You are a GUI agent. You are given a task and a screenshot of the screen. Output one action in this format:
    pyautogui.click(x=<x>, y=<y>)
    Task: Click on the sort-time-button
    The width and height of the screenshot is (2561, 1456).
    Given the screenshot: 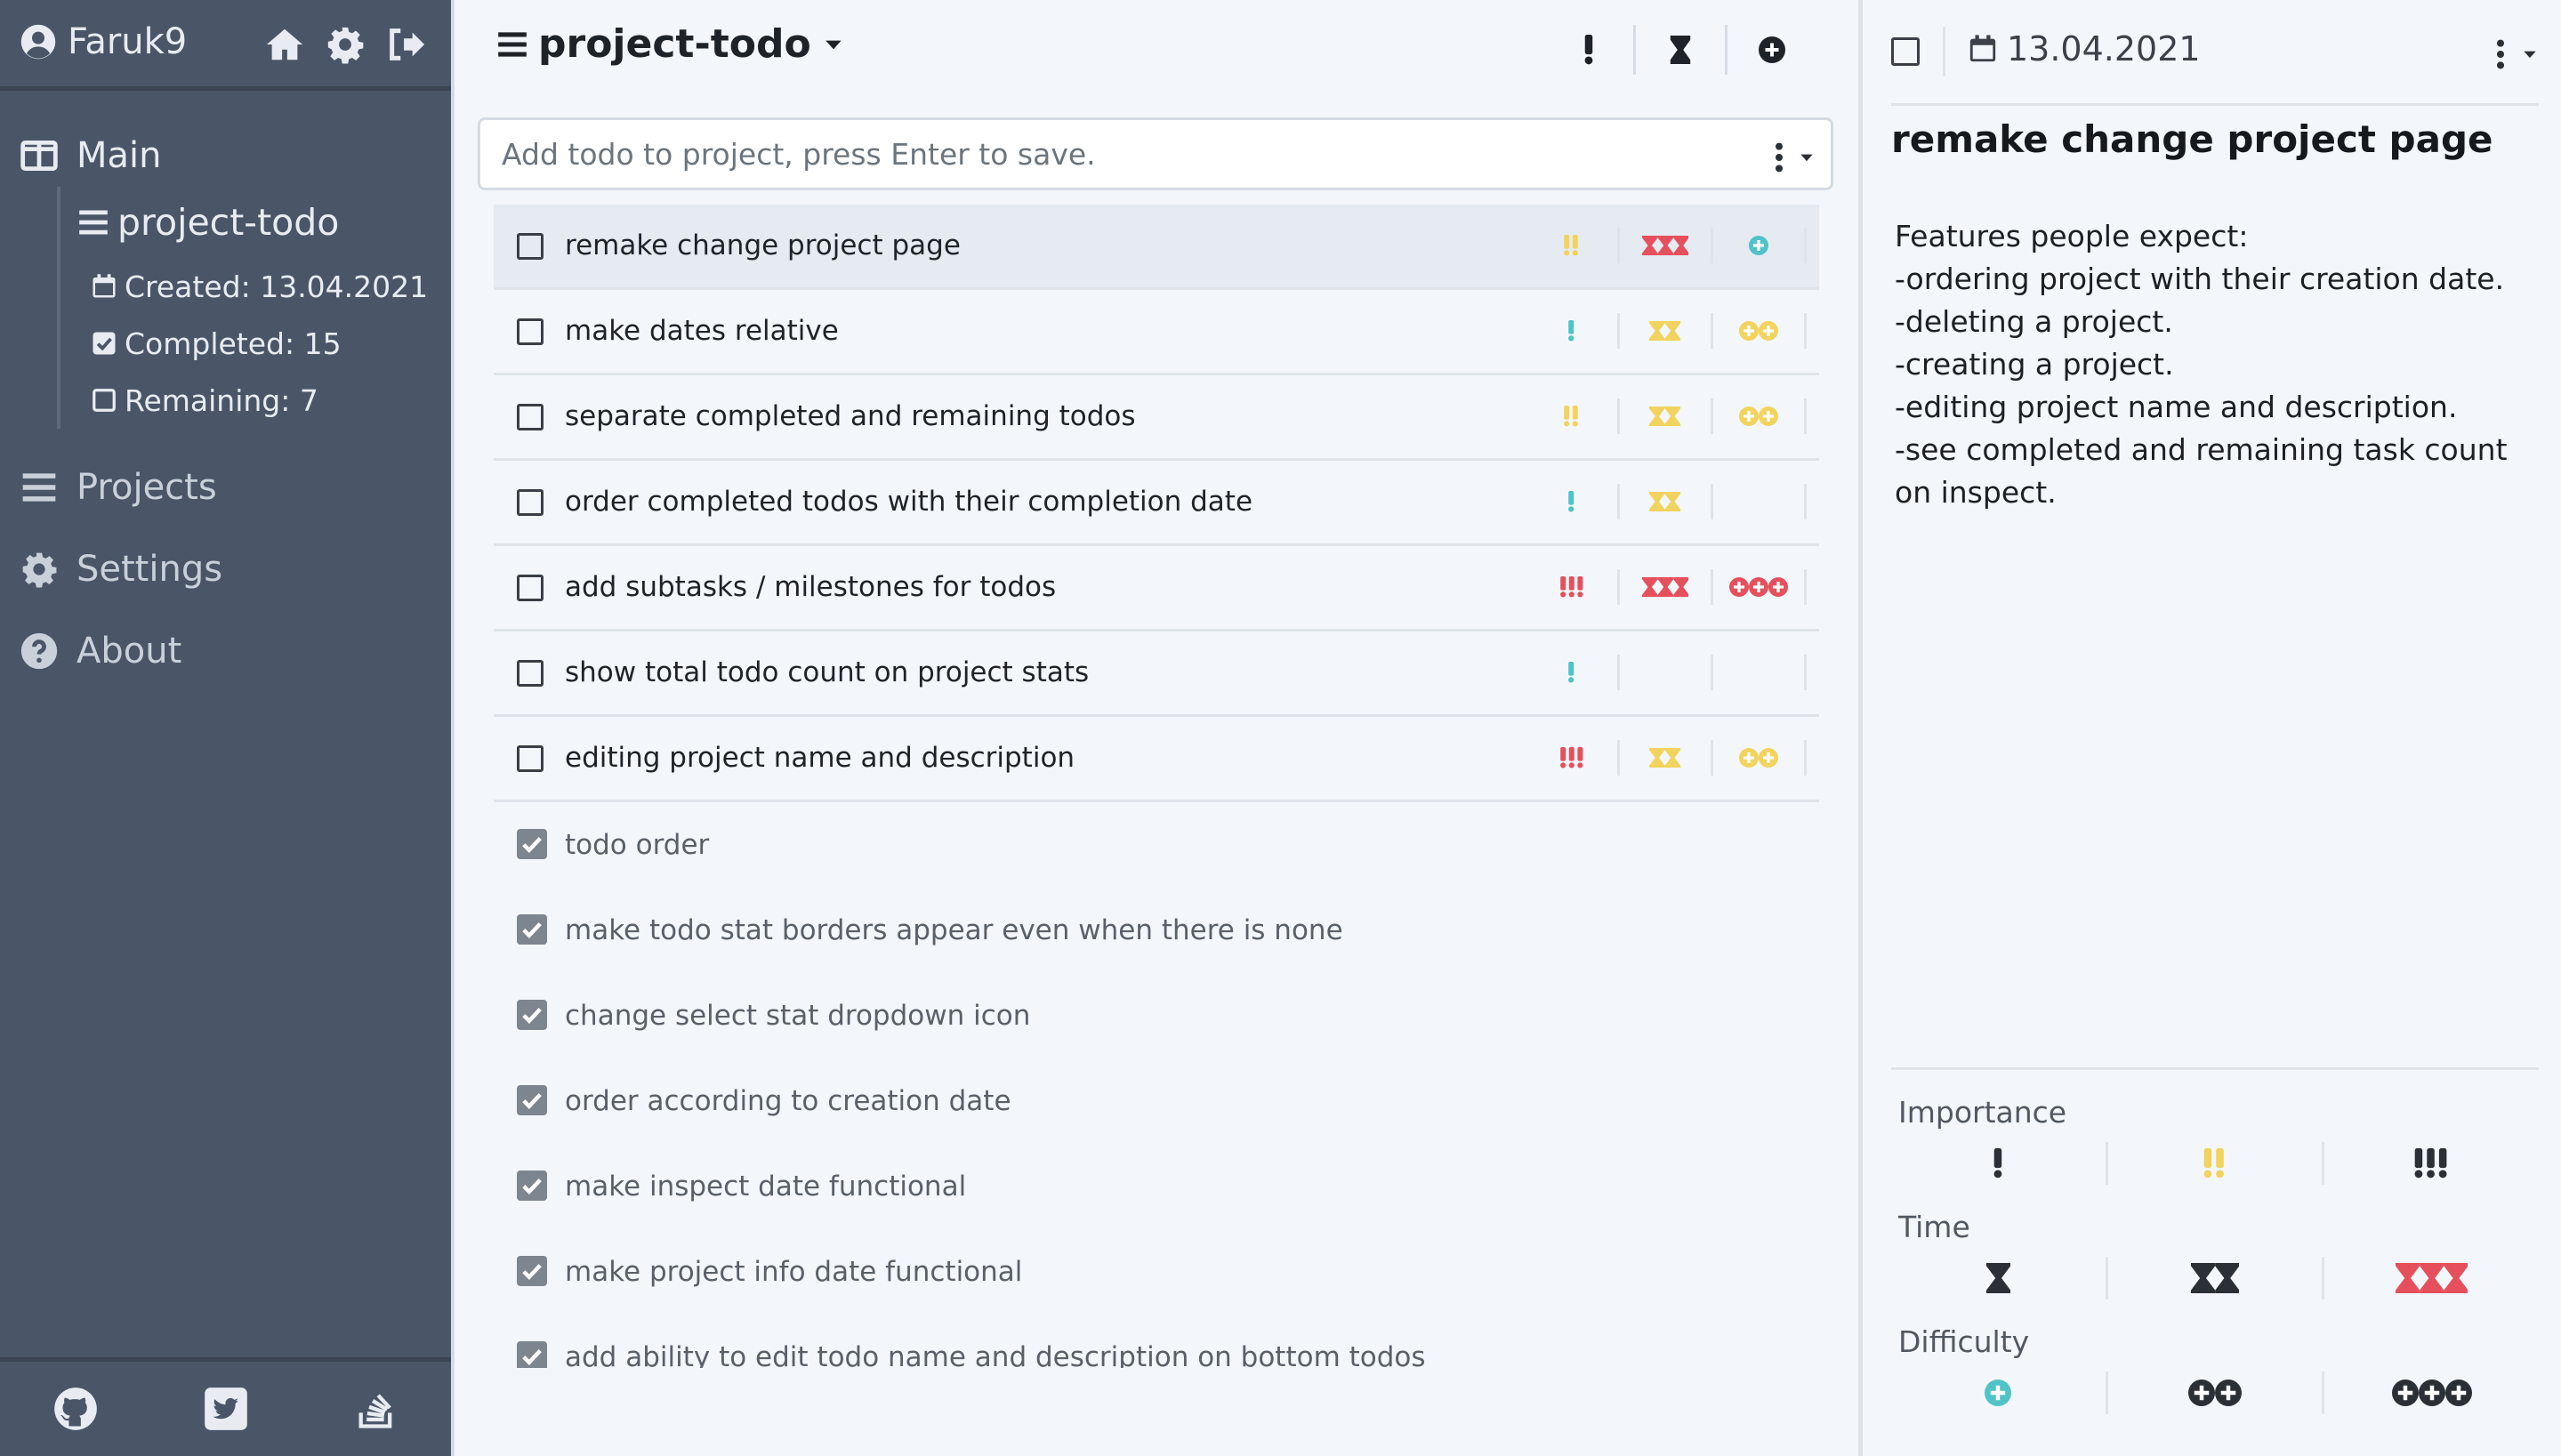 What is the action you would take?
    pyautogui.click(x=1682, y=50)
    